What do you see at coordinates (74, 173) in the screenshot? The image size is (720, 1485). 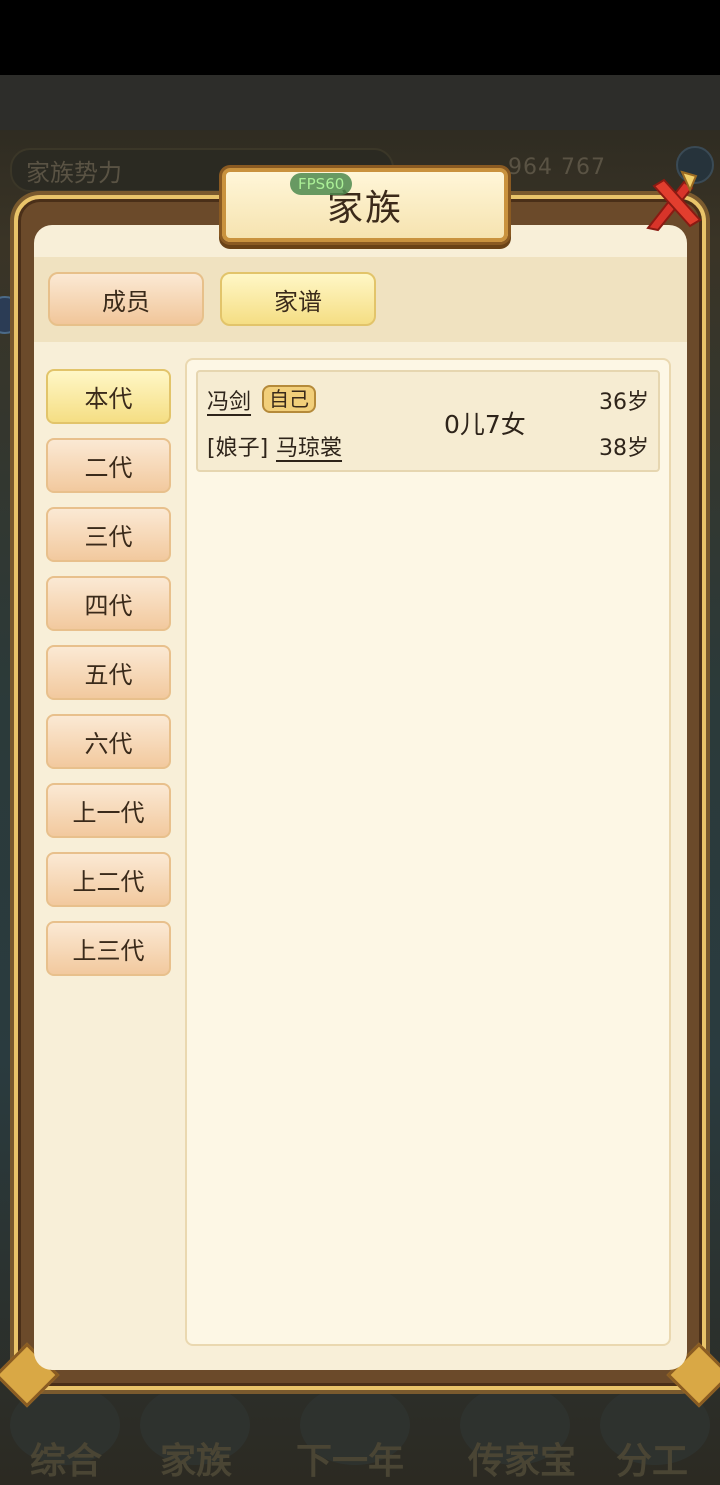 I see `background-power-label: 家族势力` at bounding box center [74, 173].